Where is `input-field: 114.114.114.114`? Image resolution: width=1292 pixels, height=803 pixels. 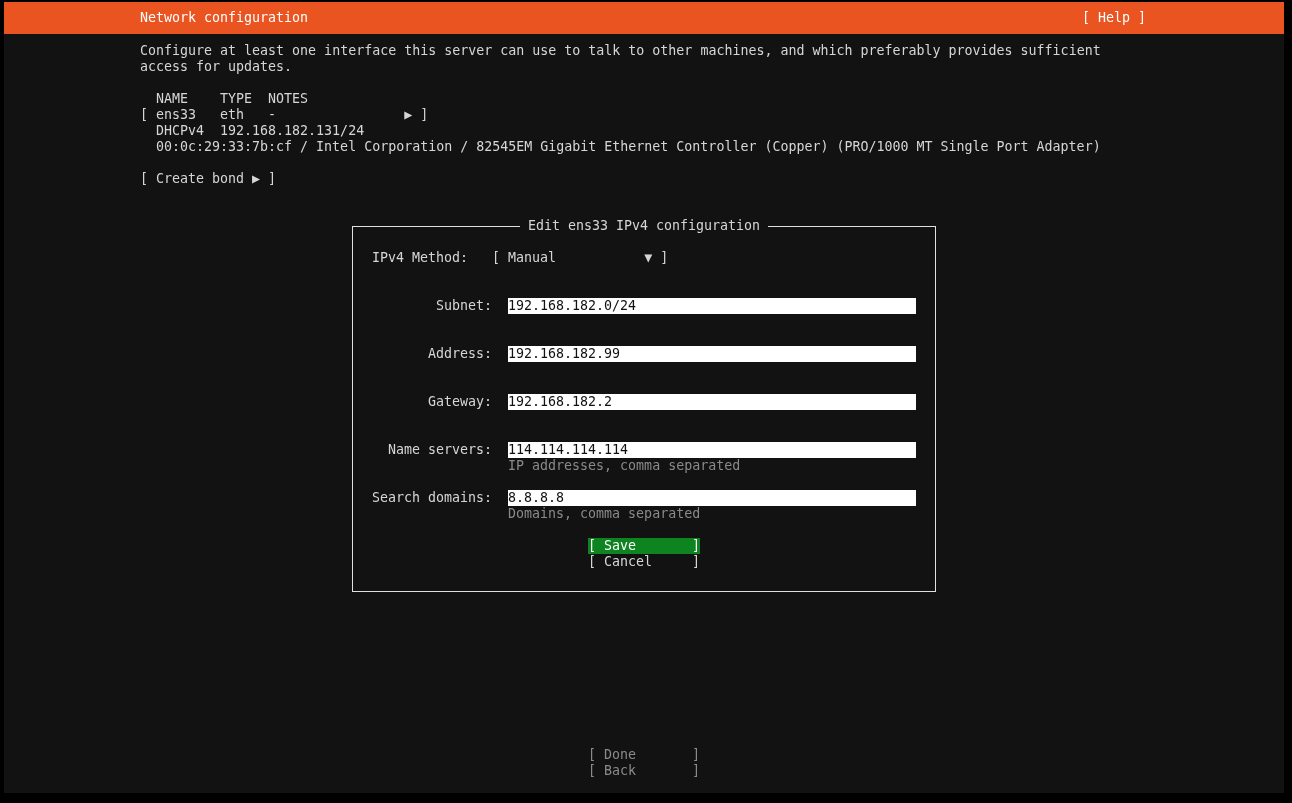
input-field: 114.114.114.114 is located at coordinates (712, 450).